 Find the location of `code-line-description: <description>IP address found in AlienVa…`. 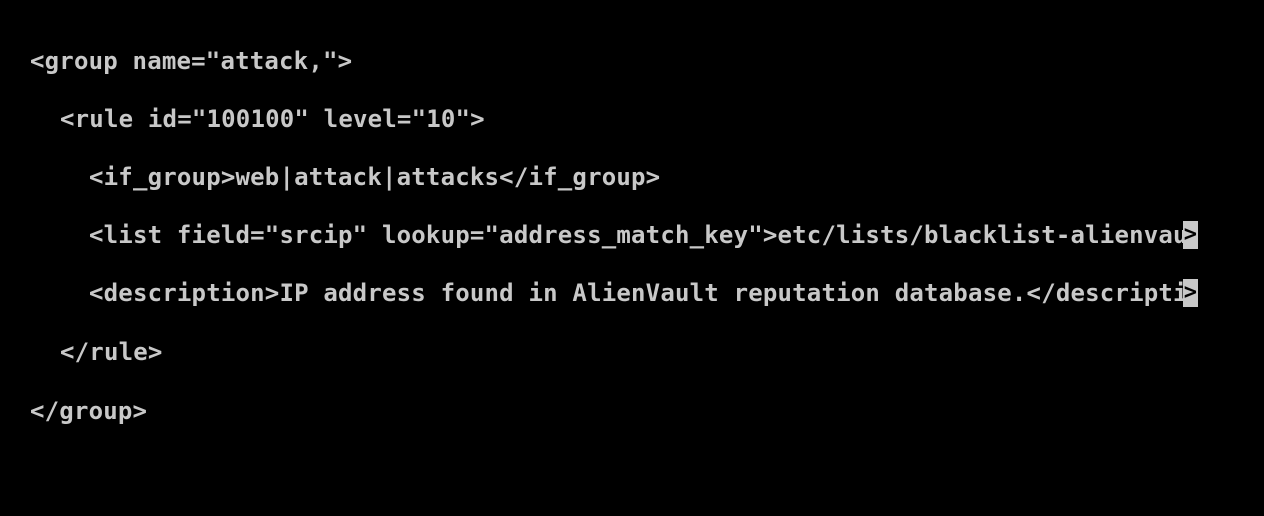

code-line-description: <description>IP address found in AlienVa… is located at coordinates (638, 293).